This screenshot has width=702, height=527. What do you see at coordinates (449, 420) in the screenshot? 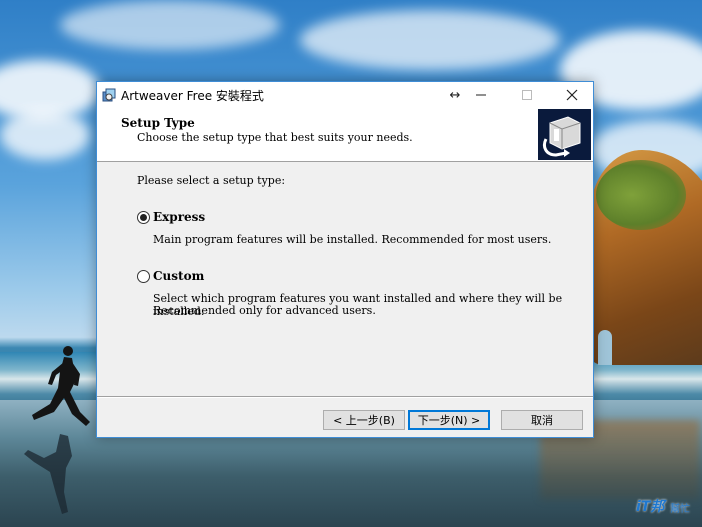
I see `next-button: 下一步(N) >` at bounding box center [449, 420].